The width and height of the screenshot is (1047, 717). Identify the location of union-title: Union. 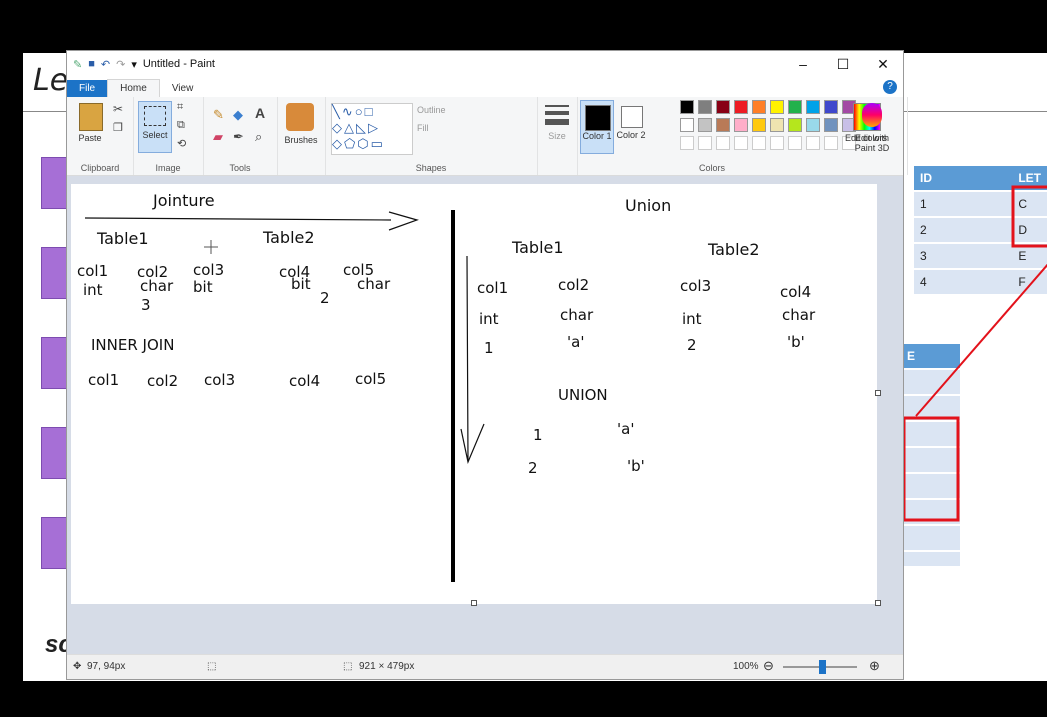
(648, 205).